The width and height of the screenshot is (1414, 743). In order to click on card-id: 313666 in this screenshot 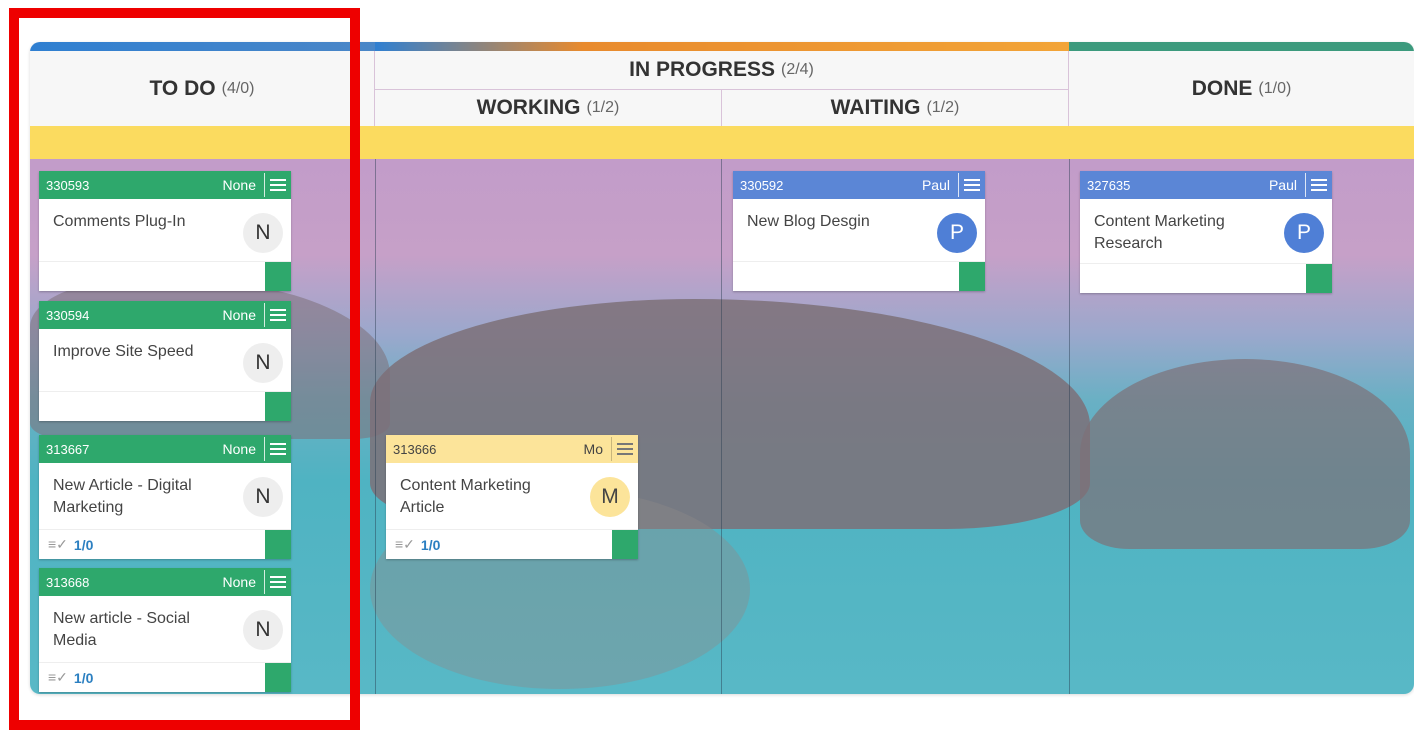, I will do `click(415, 449)`.